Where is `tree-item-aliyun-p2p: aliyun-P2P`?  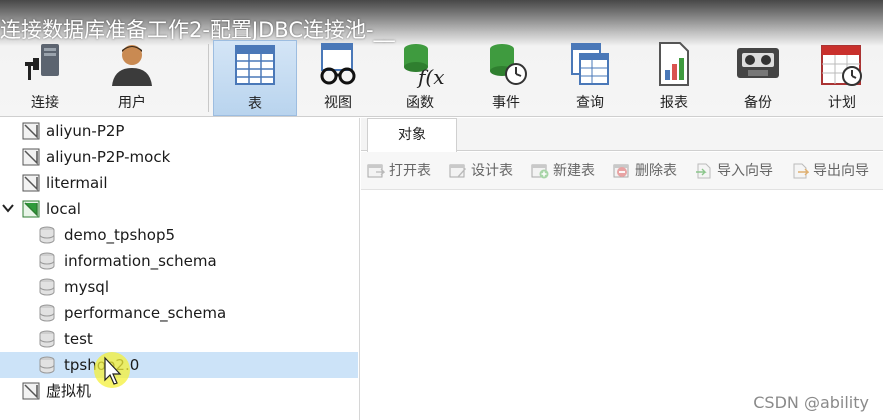 tree-item-aliyun-p2p: aliyun-P2P is located at coordinates (179, 131).